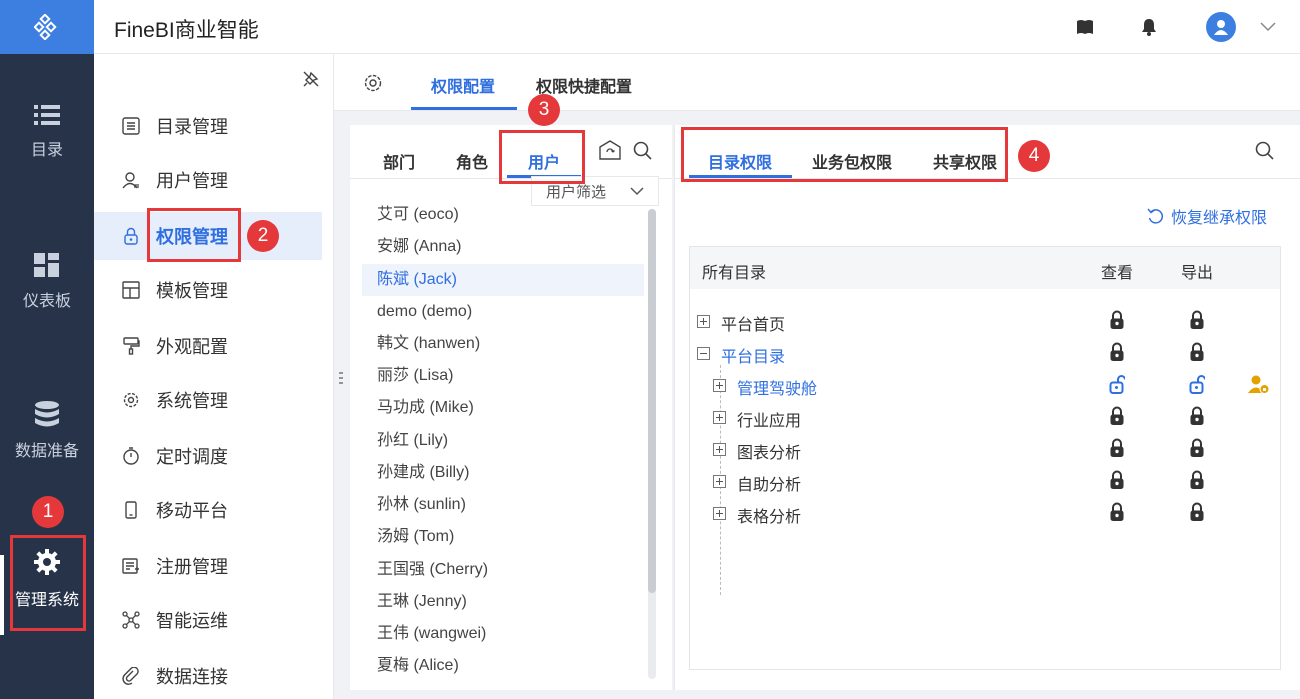 This screenshot has height=699, width=1300. Describe the element at coordinates (753, 357) in the screenshot. I see `tree-row-label: 平台目录` at that location.